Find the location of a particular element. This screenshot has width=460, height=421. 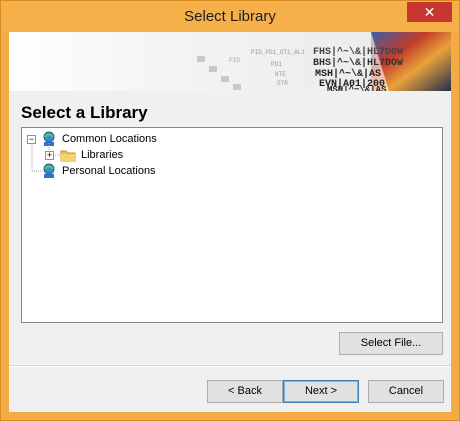

tree-node-common-locations: − Common Locations is located at coordinates (125, 139).